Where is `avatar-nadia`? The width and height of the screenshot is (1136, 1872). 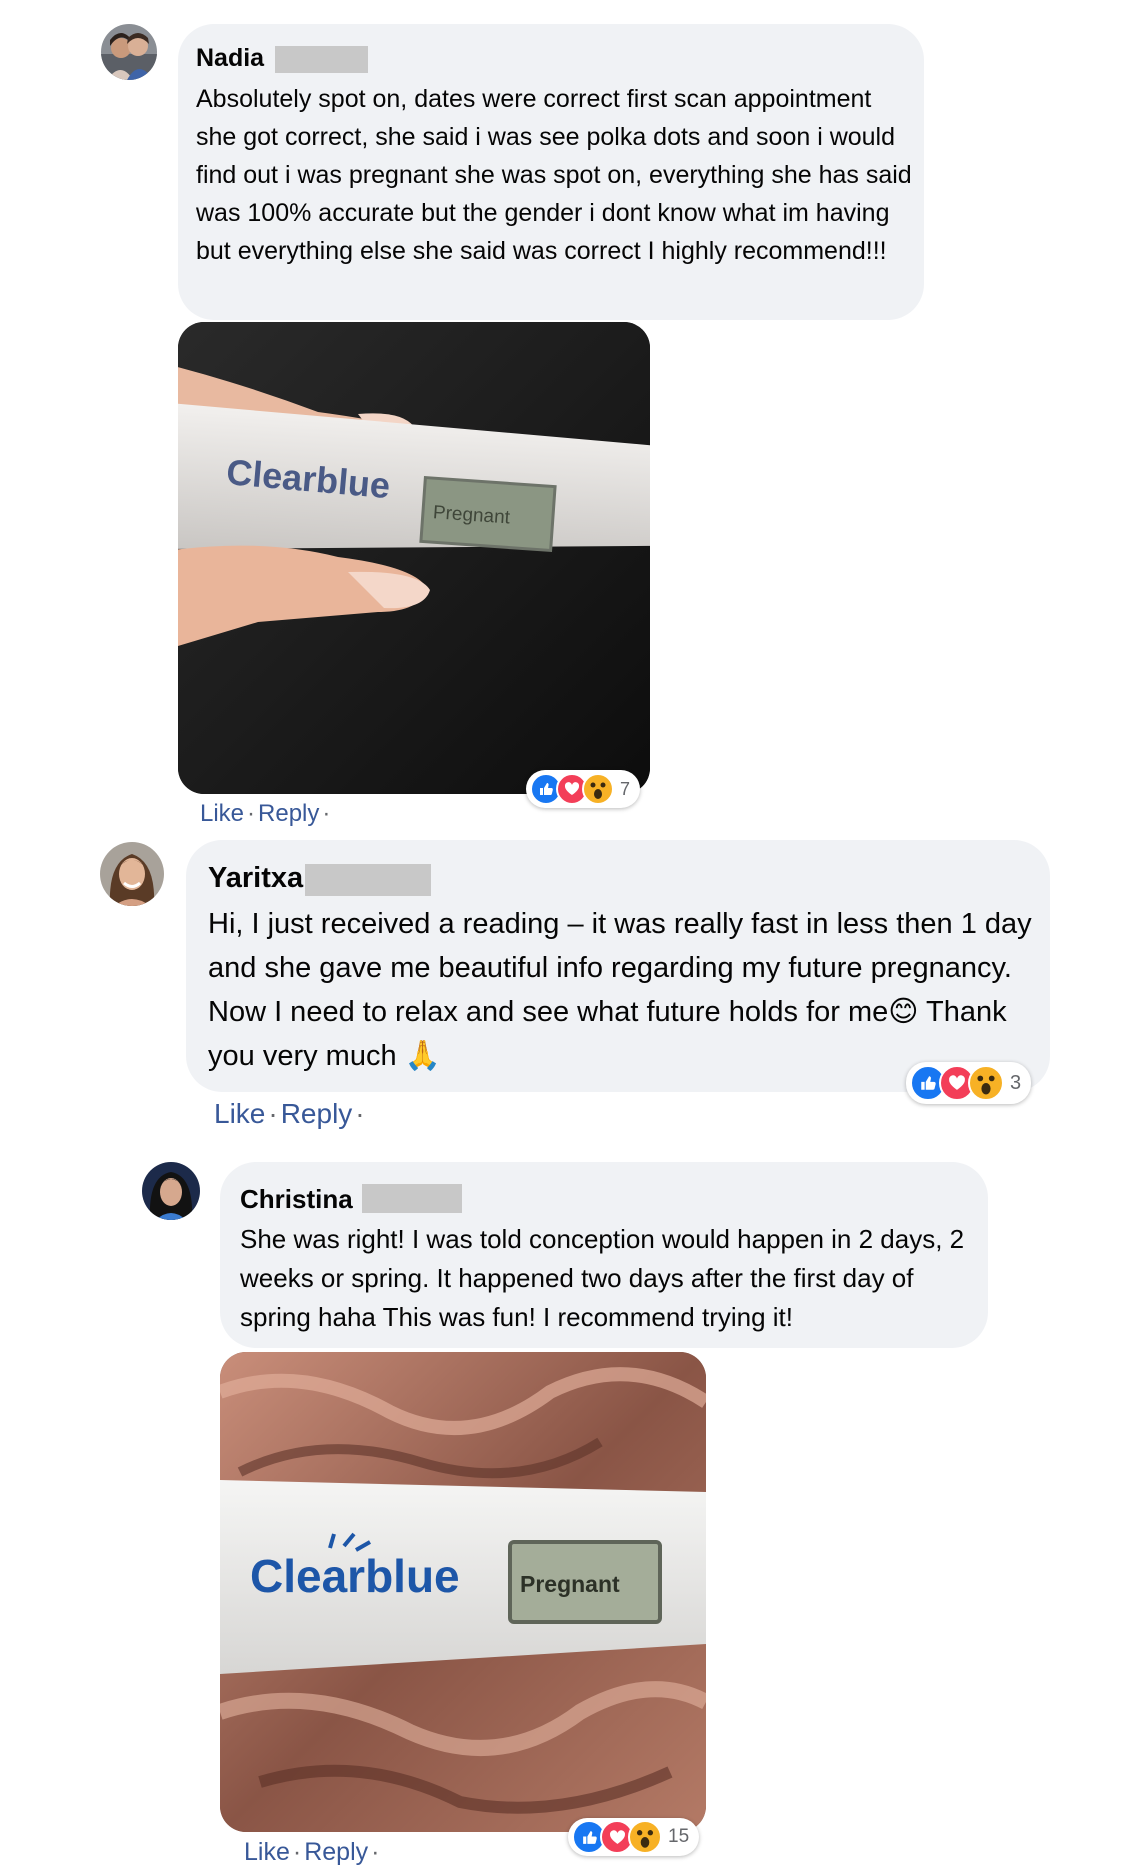 avatar-nadia is located at coordinates (129, 52).